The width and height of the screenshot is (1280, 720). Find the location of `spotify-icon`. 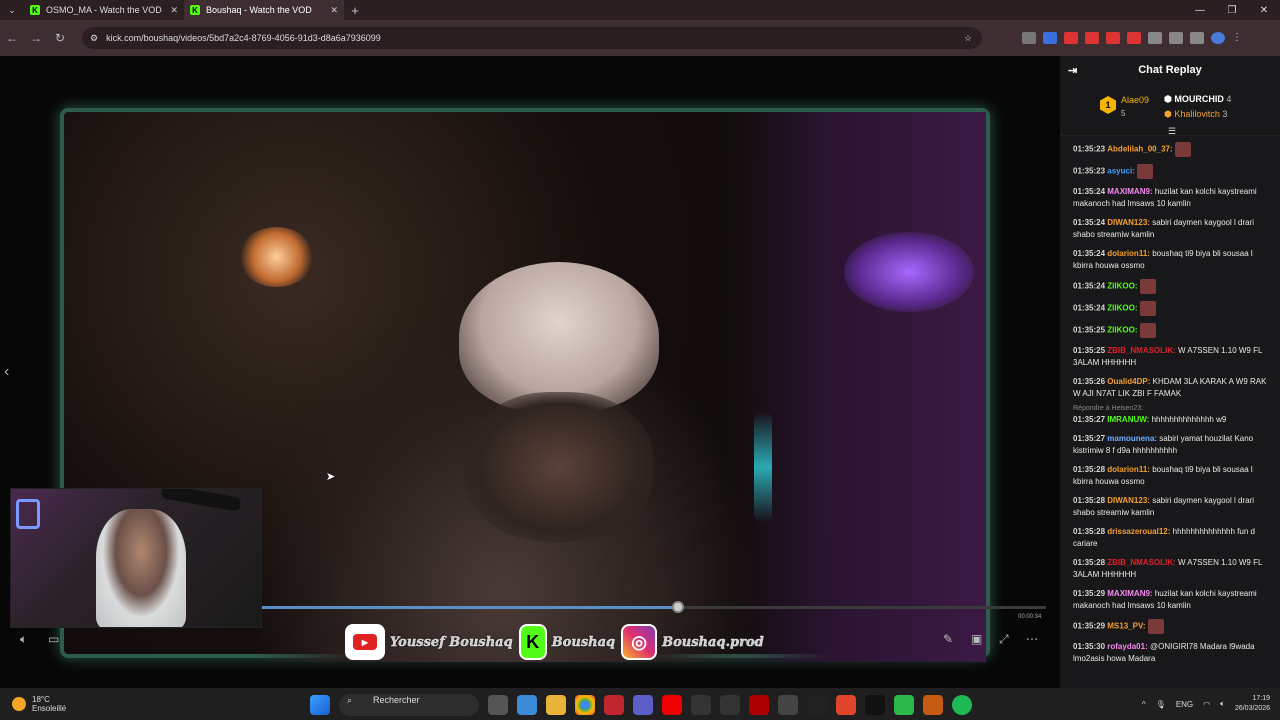

spotify-icon is located at coordinates (962, 705).